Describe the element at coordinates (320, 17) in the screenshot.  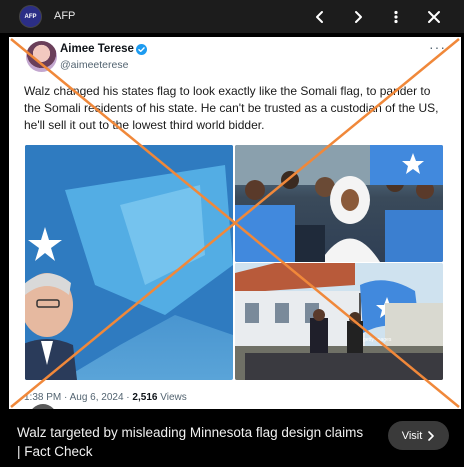
I see `chevron-left-icon` at that location.